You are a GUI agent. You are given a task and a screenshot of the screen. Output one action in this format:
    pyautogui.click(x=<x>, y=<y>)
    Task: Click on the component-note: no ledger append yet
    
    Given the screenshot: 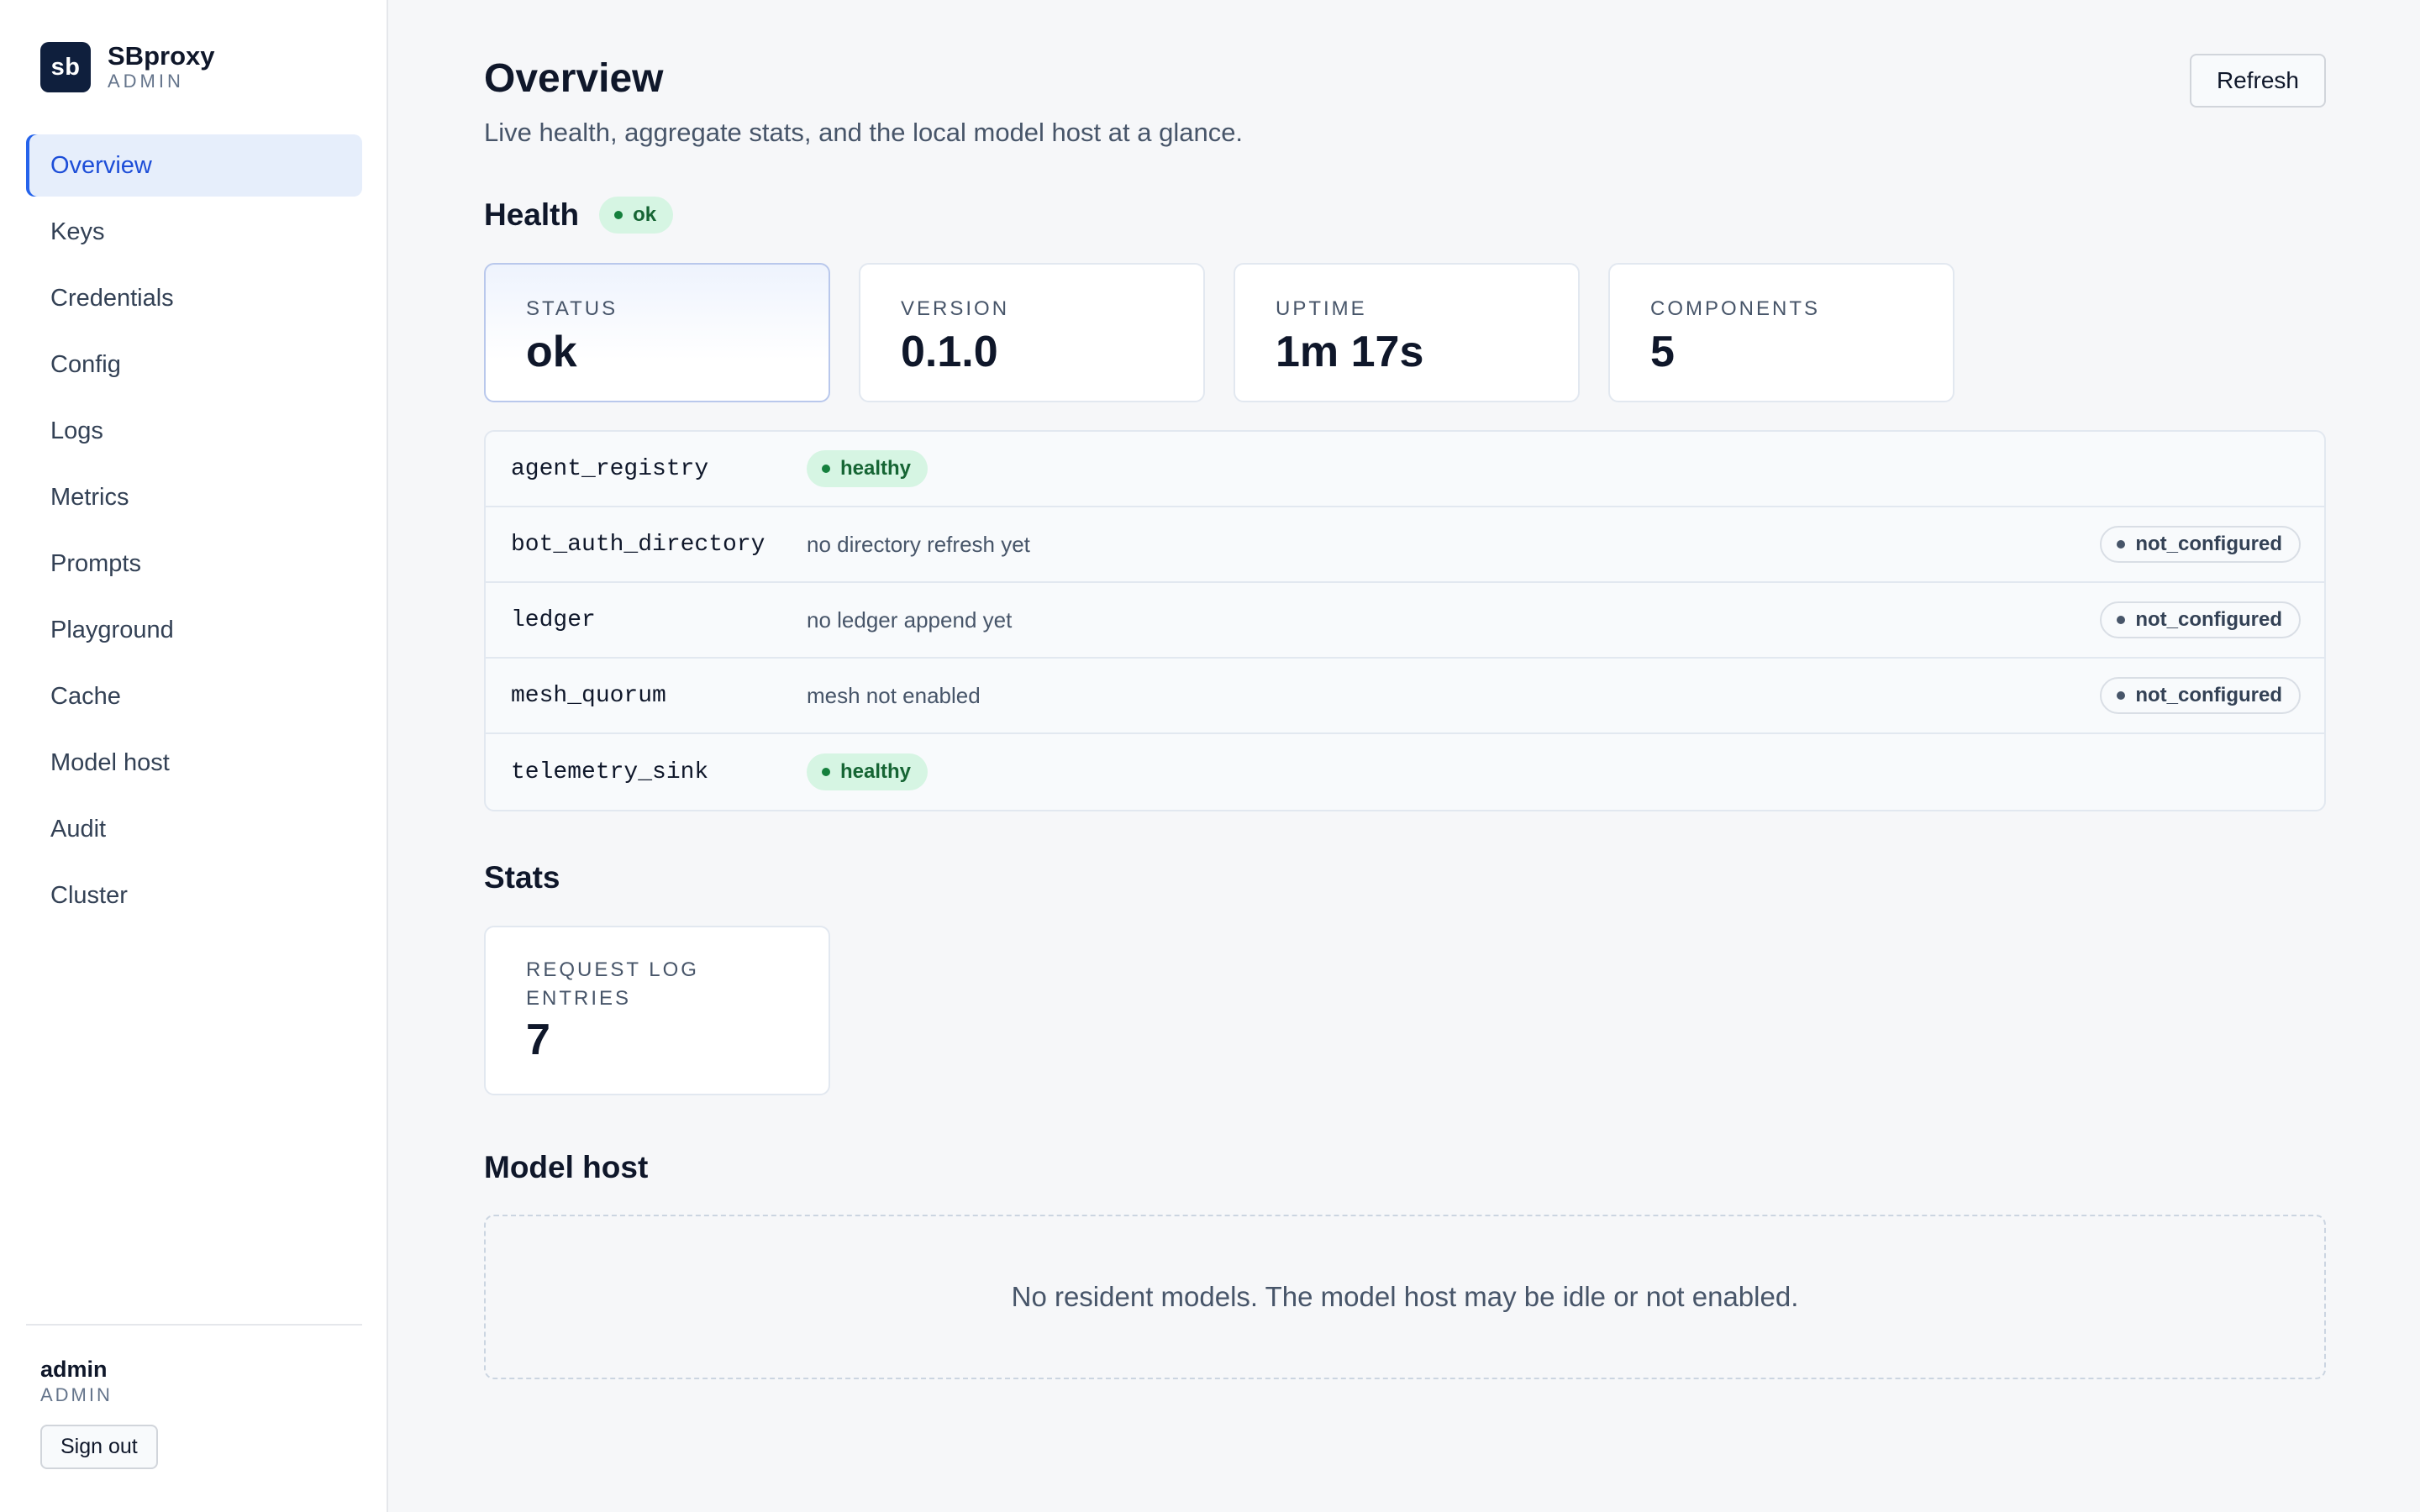 What is the action you would take?
    pyautogui.click(x=910, y=619)
    